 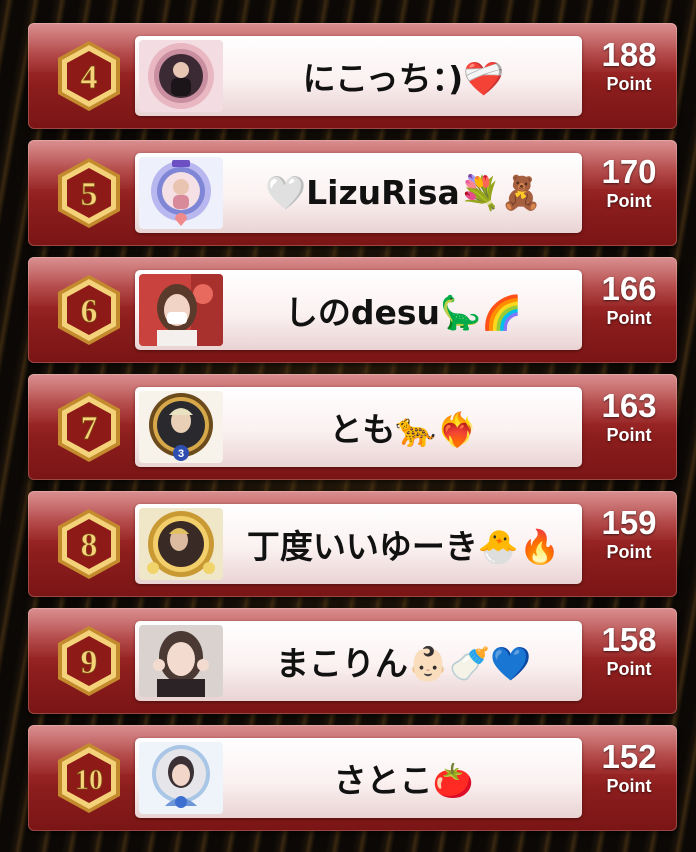 I want to click on ranking-row: 8 丁度いいゆーき🐣🔥 159 Point, so click(x=352, y=544).